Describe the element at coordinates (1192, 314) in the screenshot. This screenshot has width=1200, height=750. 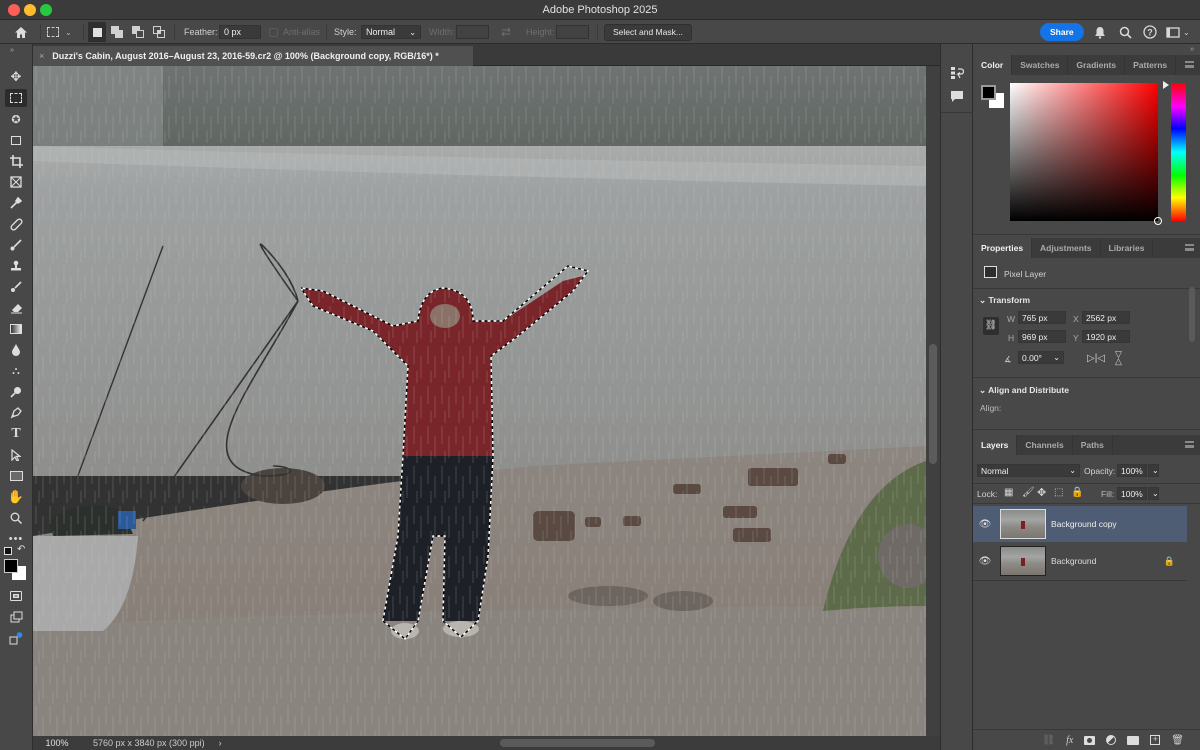
I see `properties-scrollbar` at that location.